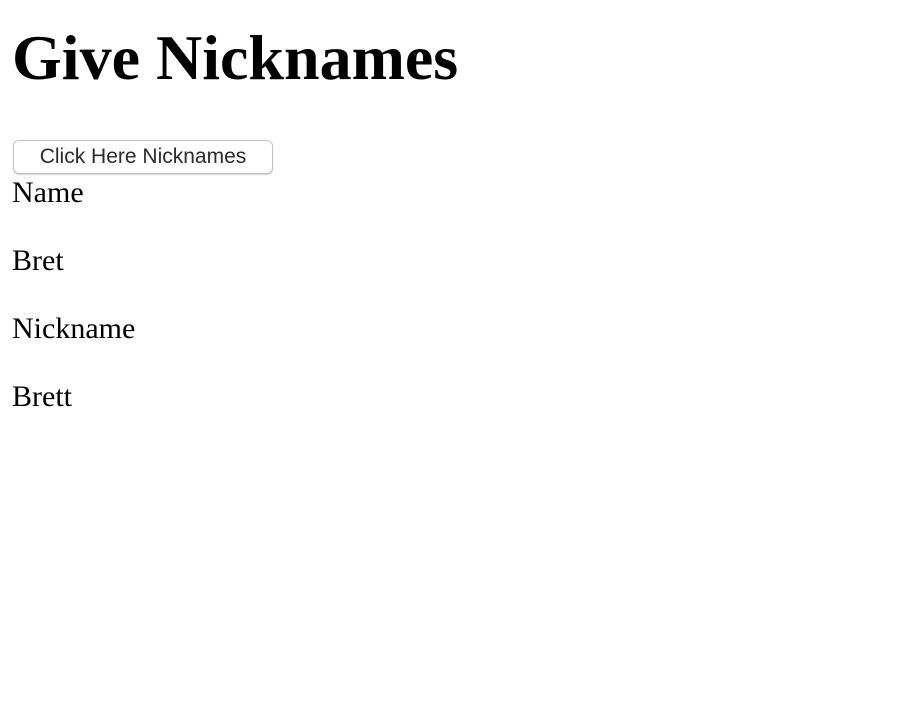  What do you see at coordinates (74, 328) in the screenshot?
I see `nickname-label: Nickname` at bounding box center [74, 328].